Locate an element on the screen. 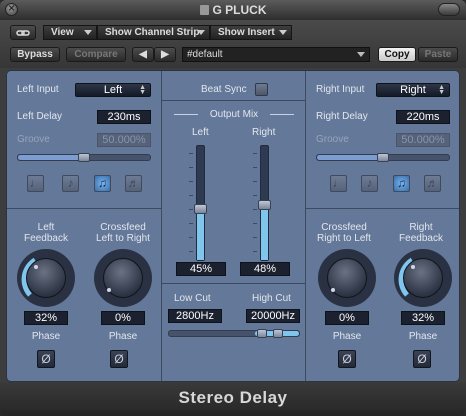 This screenshot has height=416, width=466. right-output-fader is located at coordinates (264, 203).